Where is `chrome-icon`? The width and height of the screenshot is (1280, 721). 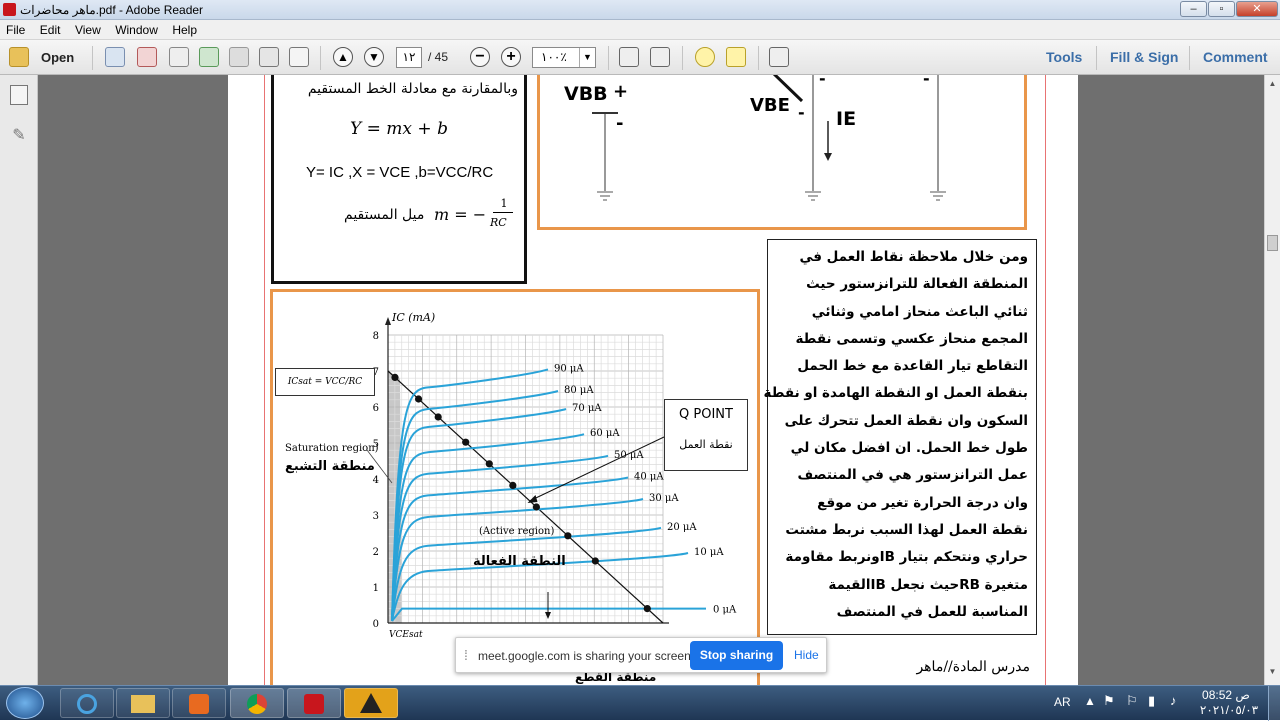
chrome-icon is located at coordinates (257, 703).